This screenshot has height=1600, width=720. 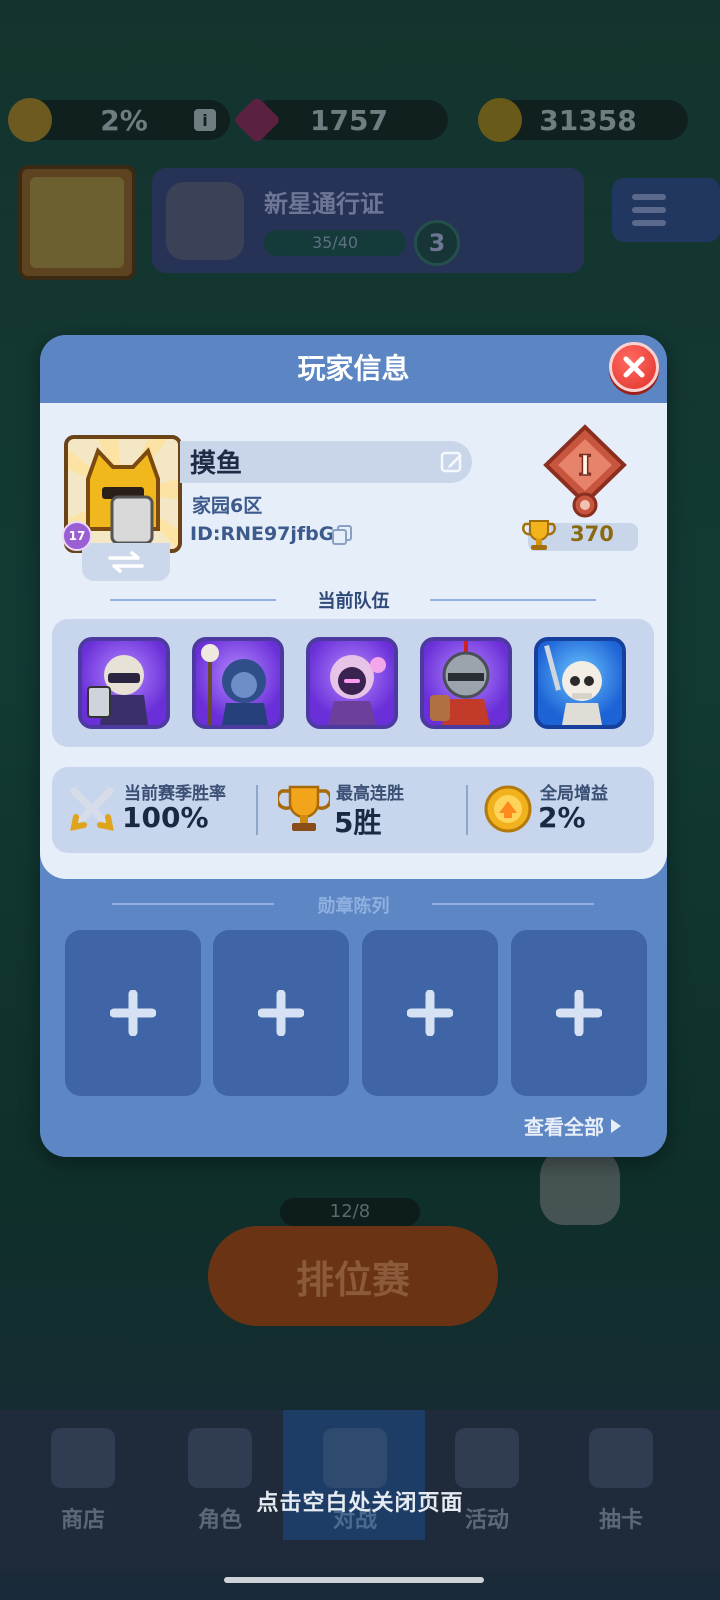 What do you see at coordinates (437, 243) in the screenshot?
I see `pass-level: 3` at bounding box center [437, 243].